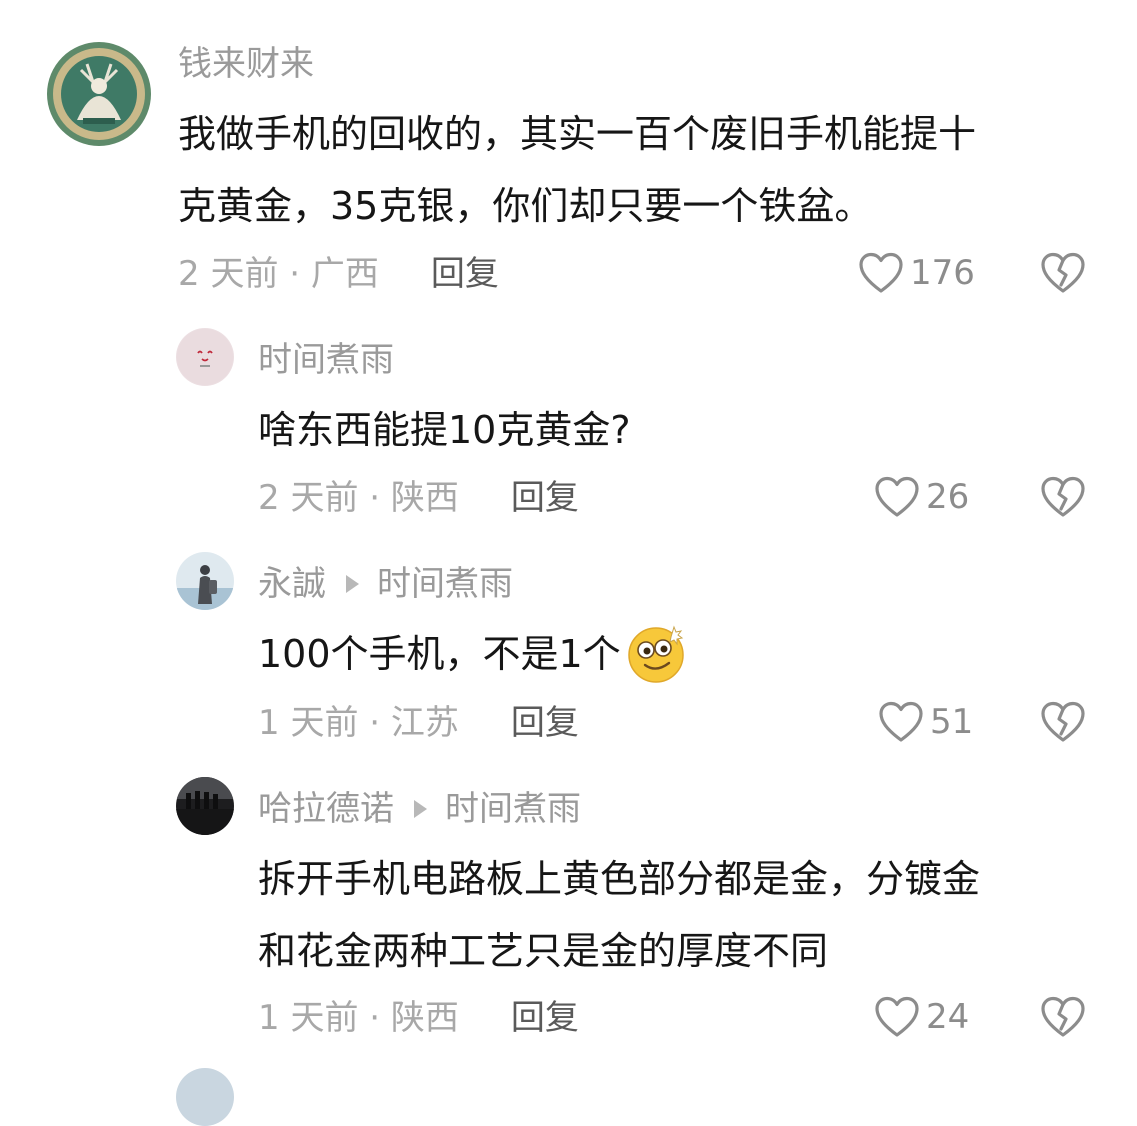 The image size is (1137, 1126). I want to click on comment-meta: 2 天前 · 广西 回复, so click(338, 274).